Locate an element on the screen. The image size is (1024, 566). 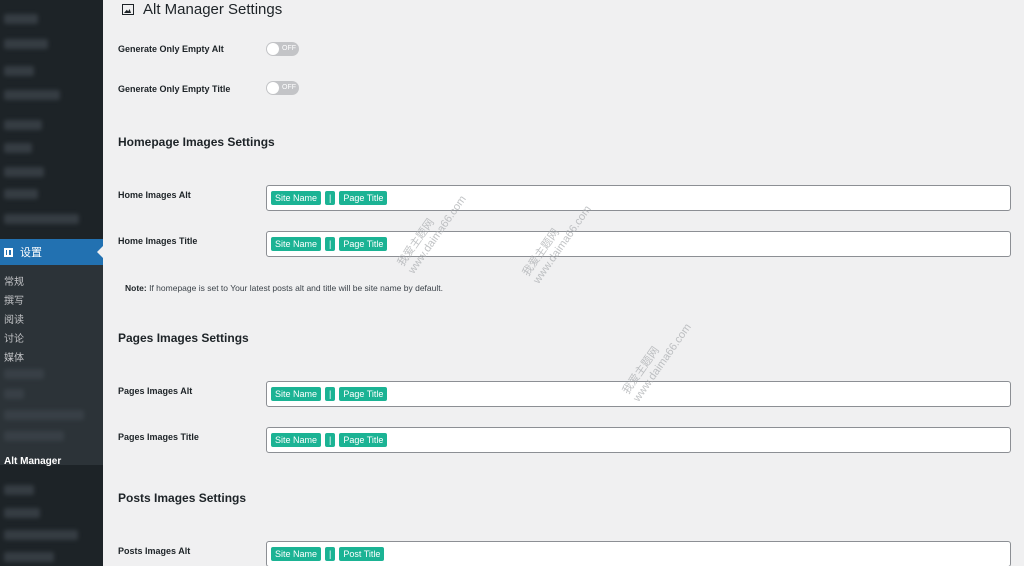
submenu-item-writing: 撰写 is located at coordinates (14, 299).